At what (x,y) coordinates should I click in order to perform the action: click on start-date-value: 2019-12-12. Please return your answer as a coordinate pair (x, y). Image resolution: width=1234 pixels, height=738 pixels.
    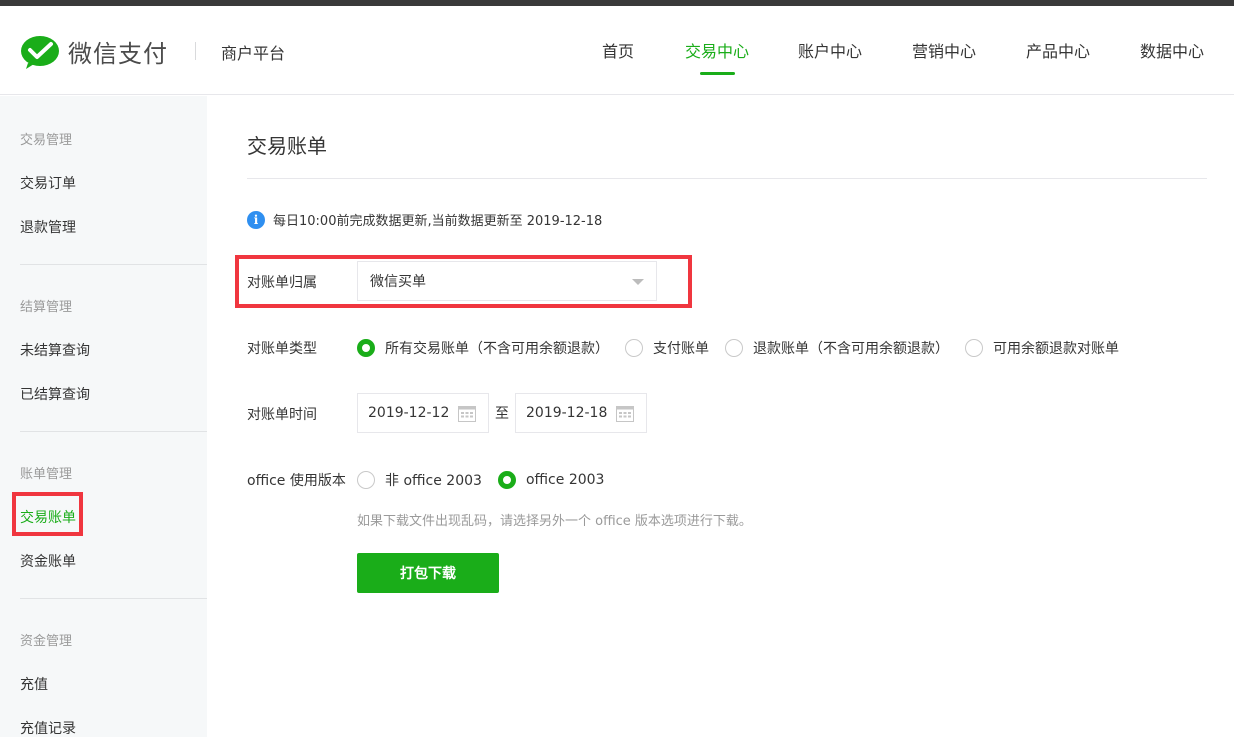
    Looking at the image, I should click on (409, 413).